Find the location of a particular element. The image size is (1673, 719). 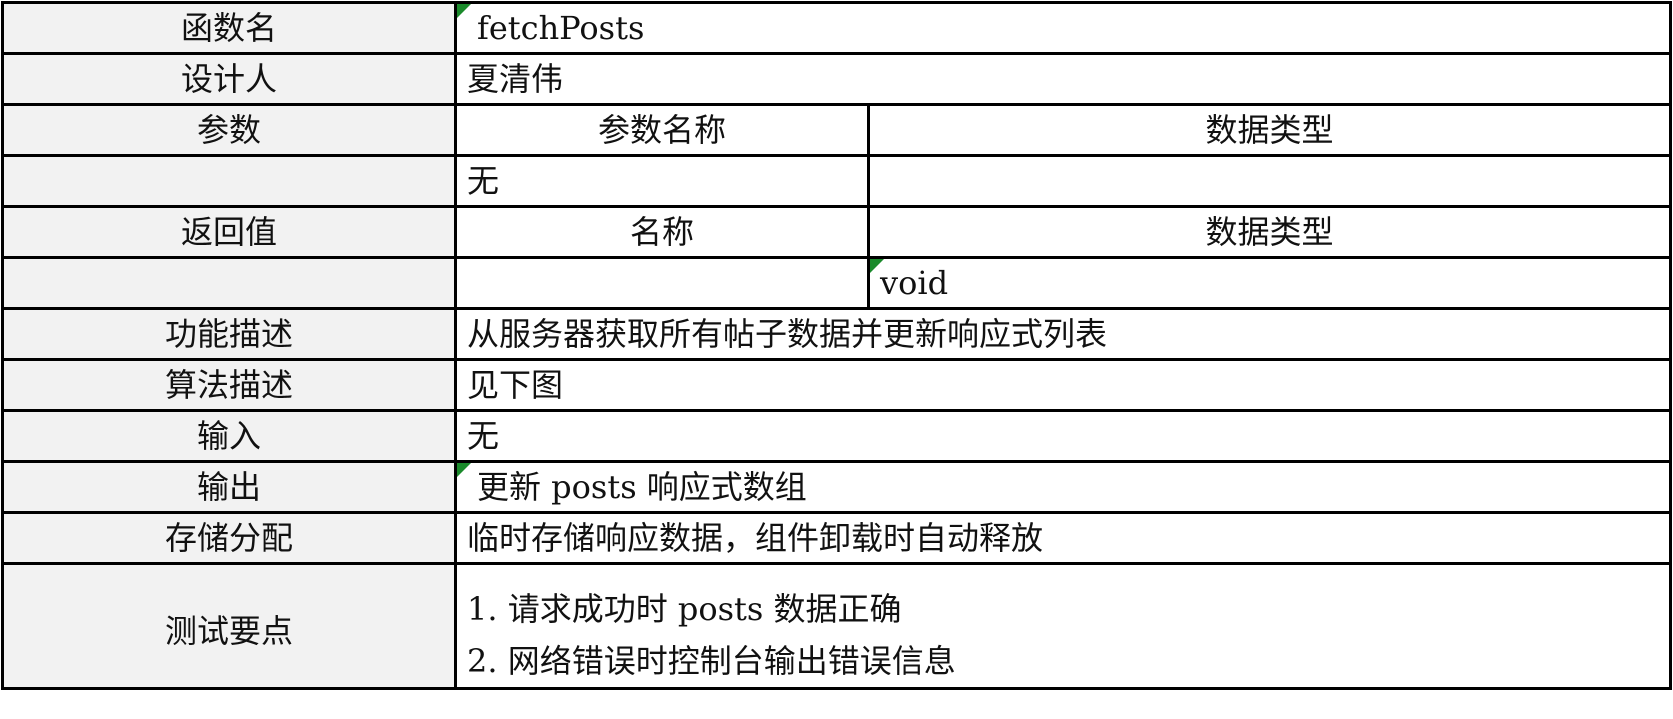

return-type-value: void is located at coordinates (914, 283).